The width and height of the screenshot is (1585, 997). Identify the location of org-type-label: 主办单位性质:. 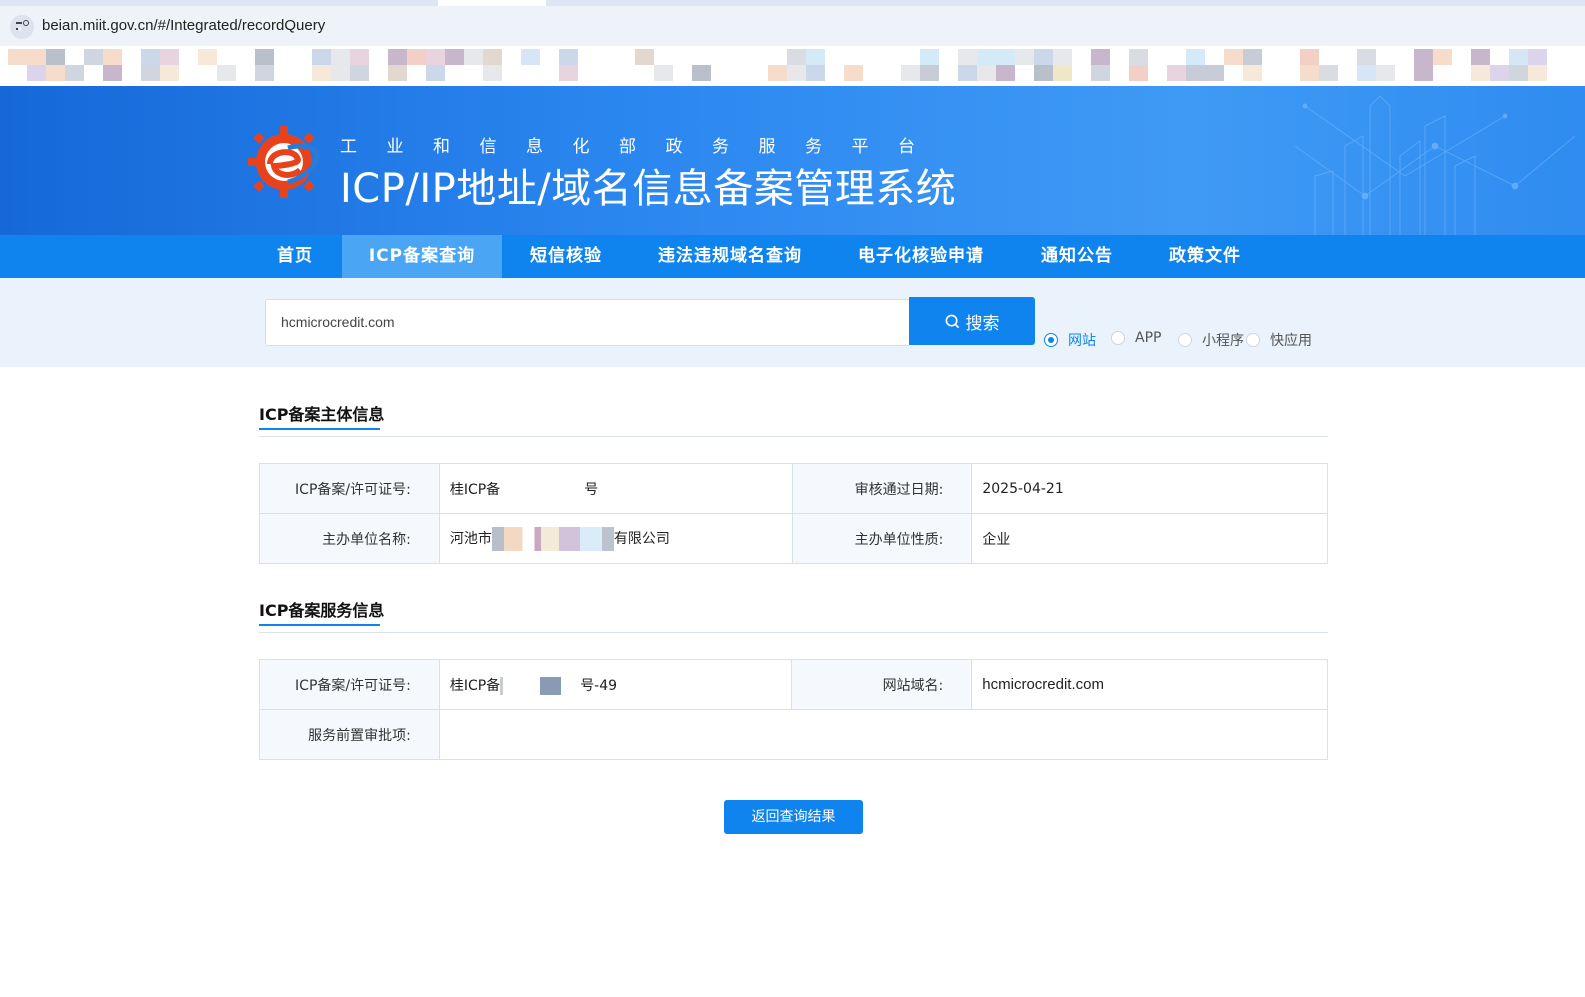
(882, 538).